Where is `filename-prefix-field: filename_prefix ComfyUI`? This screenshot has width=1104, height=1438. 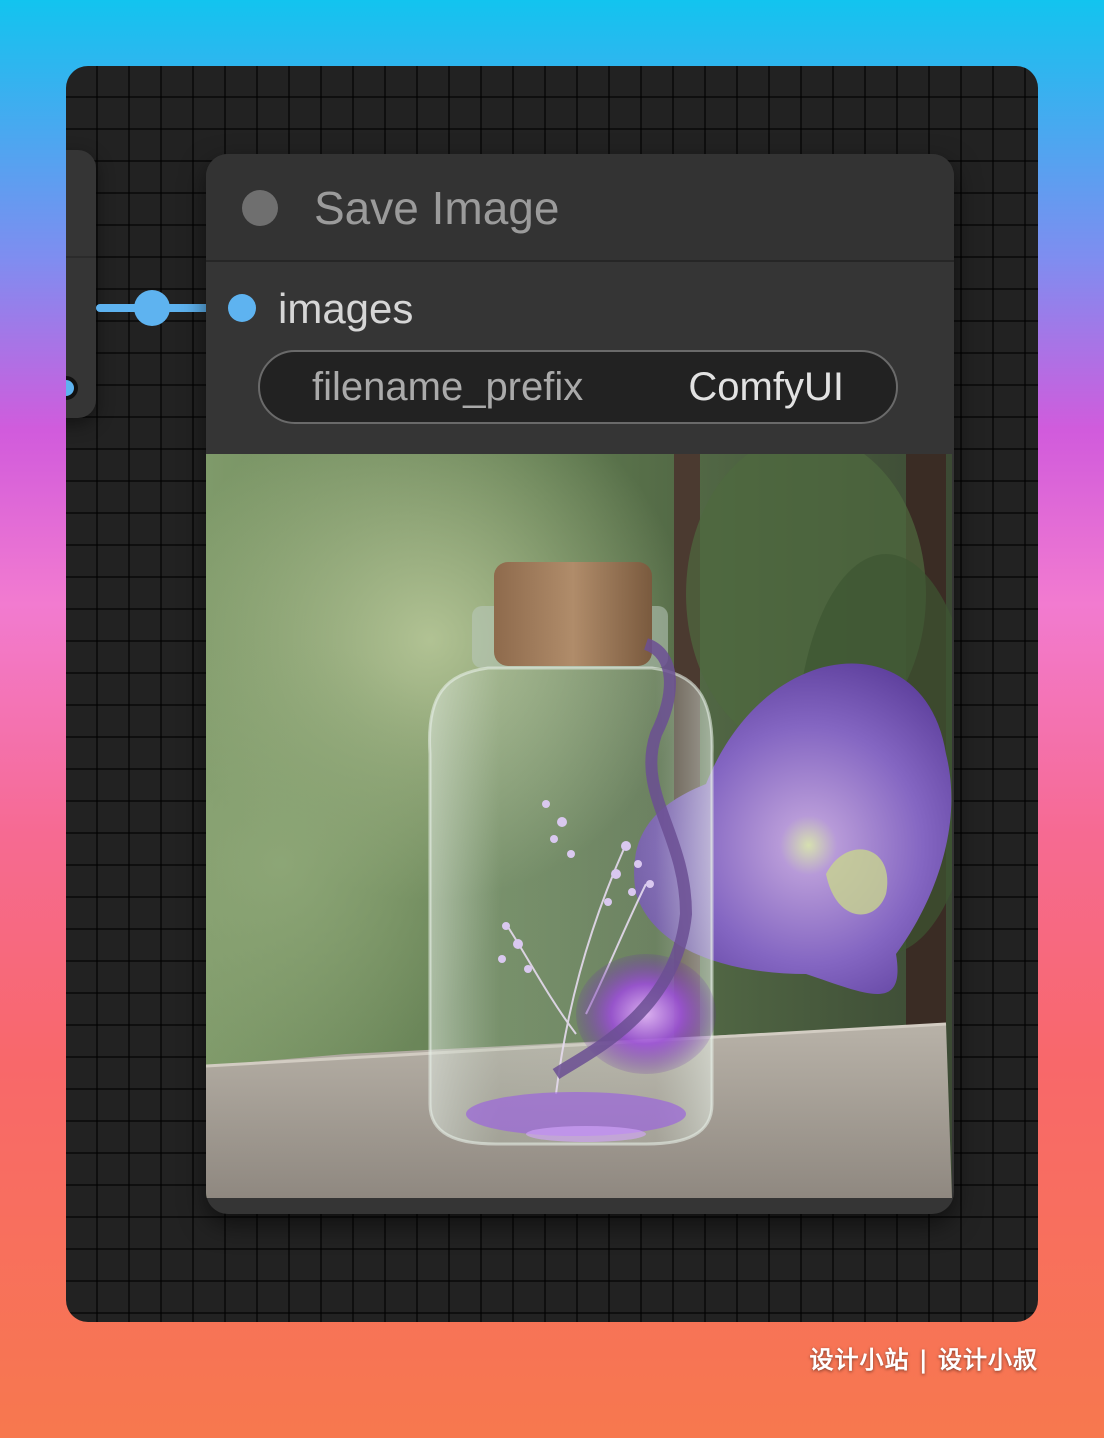
filename-prefix-field: filename_prefix ComfyUI is located at coordinates (578, 387).